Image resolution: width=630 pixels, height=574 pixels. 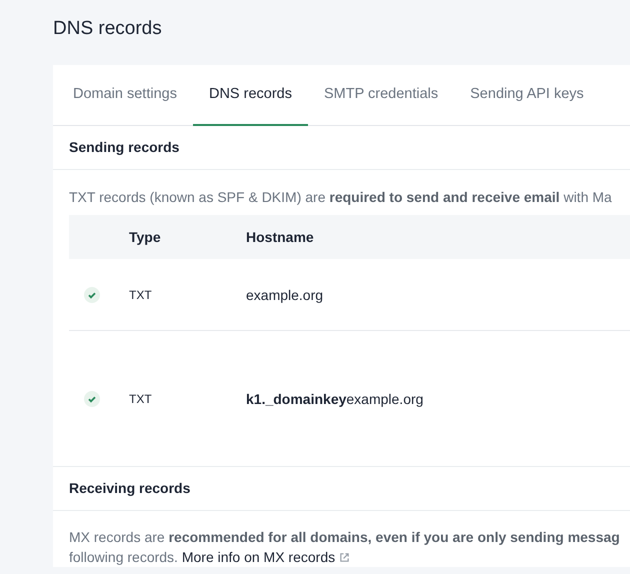 What do you see at coordinates (125, 95) in the screenshot?
I see `tab: Domain settings` at bounding box center [125, 95].